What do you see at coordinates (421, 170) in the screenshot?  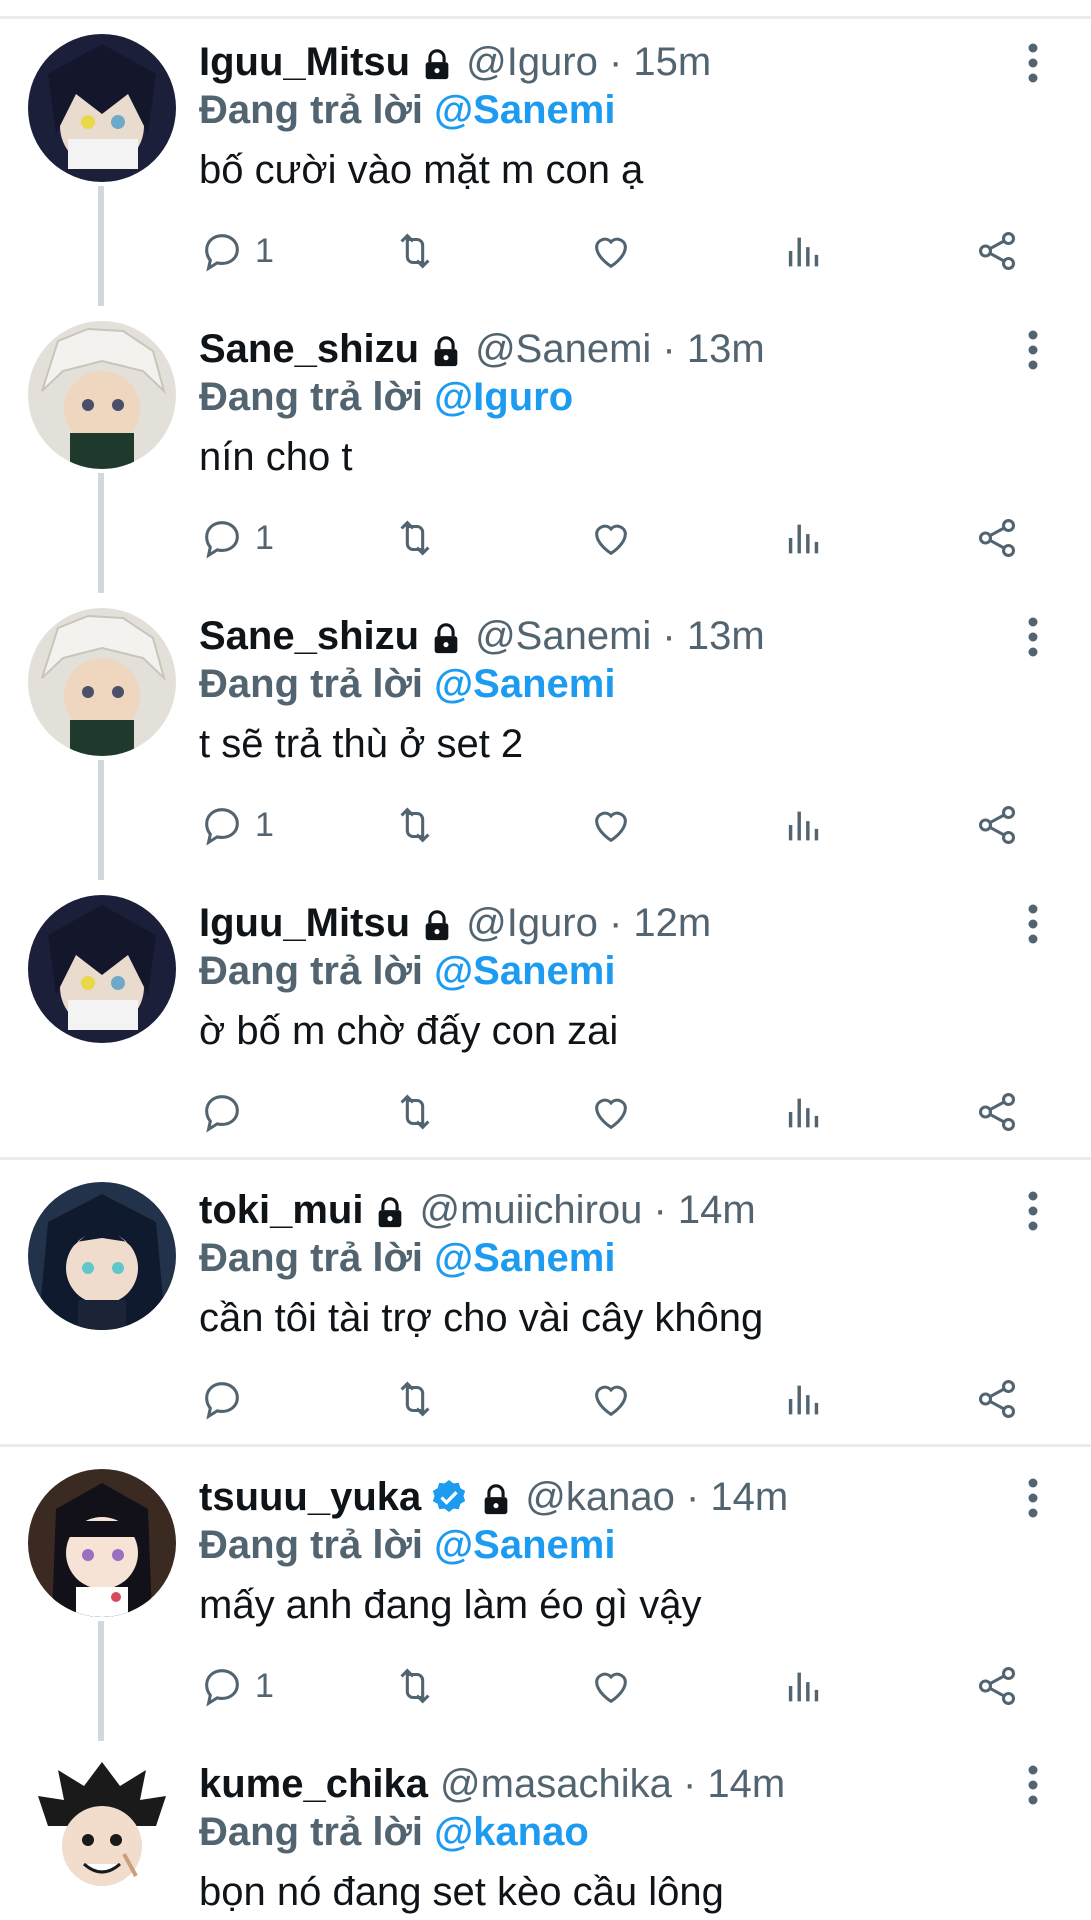 I see `tweet-text: bố cười vào mặt m con ạ` at bounding box center [421, 170].